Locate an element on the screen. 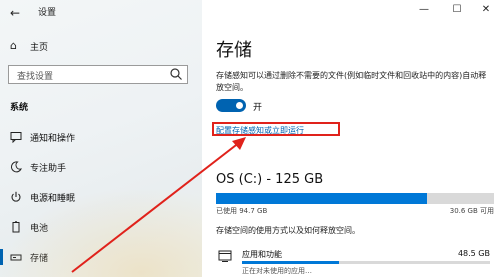 The height and width of the screenshot is (277, 500). drive-used-label: 已使用 94.7 GB is located at coordinates (242, 211).